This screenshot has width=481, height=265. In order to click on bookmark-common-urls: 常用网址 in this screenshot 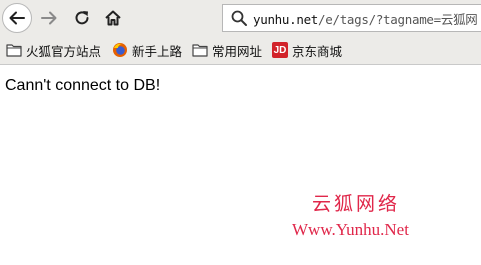, I will do `click(227, 50)`.